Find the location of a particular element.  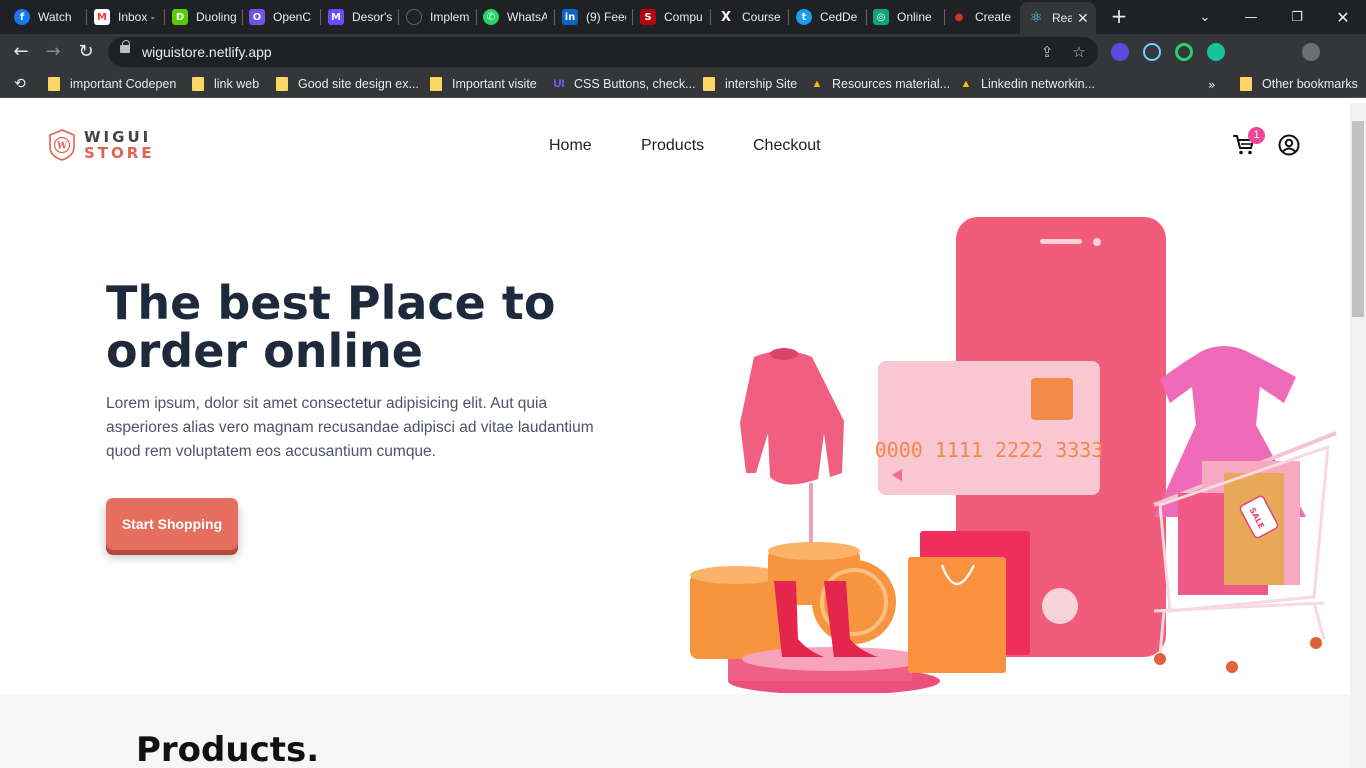

linkedin-icon: in is located at coordinates (570, 17).